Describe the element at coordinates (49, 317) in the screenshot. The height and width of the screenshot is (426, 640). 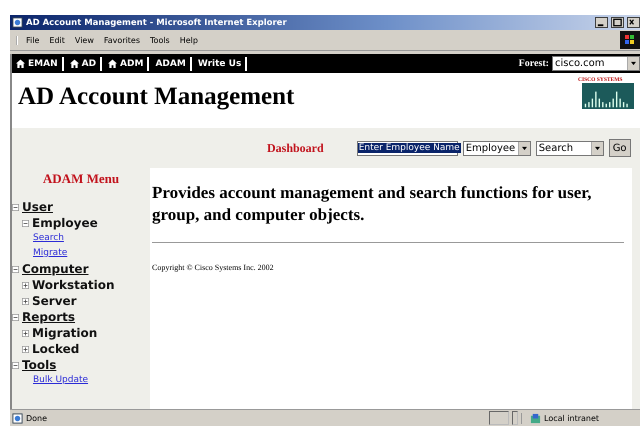
I see `menu-group: Reports` at that location.